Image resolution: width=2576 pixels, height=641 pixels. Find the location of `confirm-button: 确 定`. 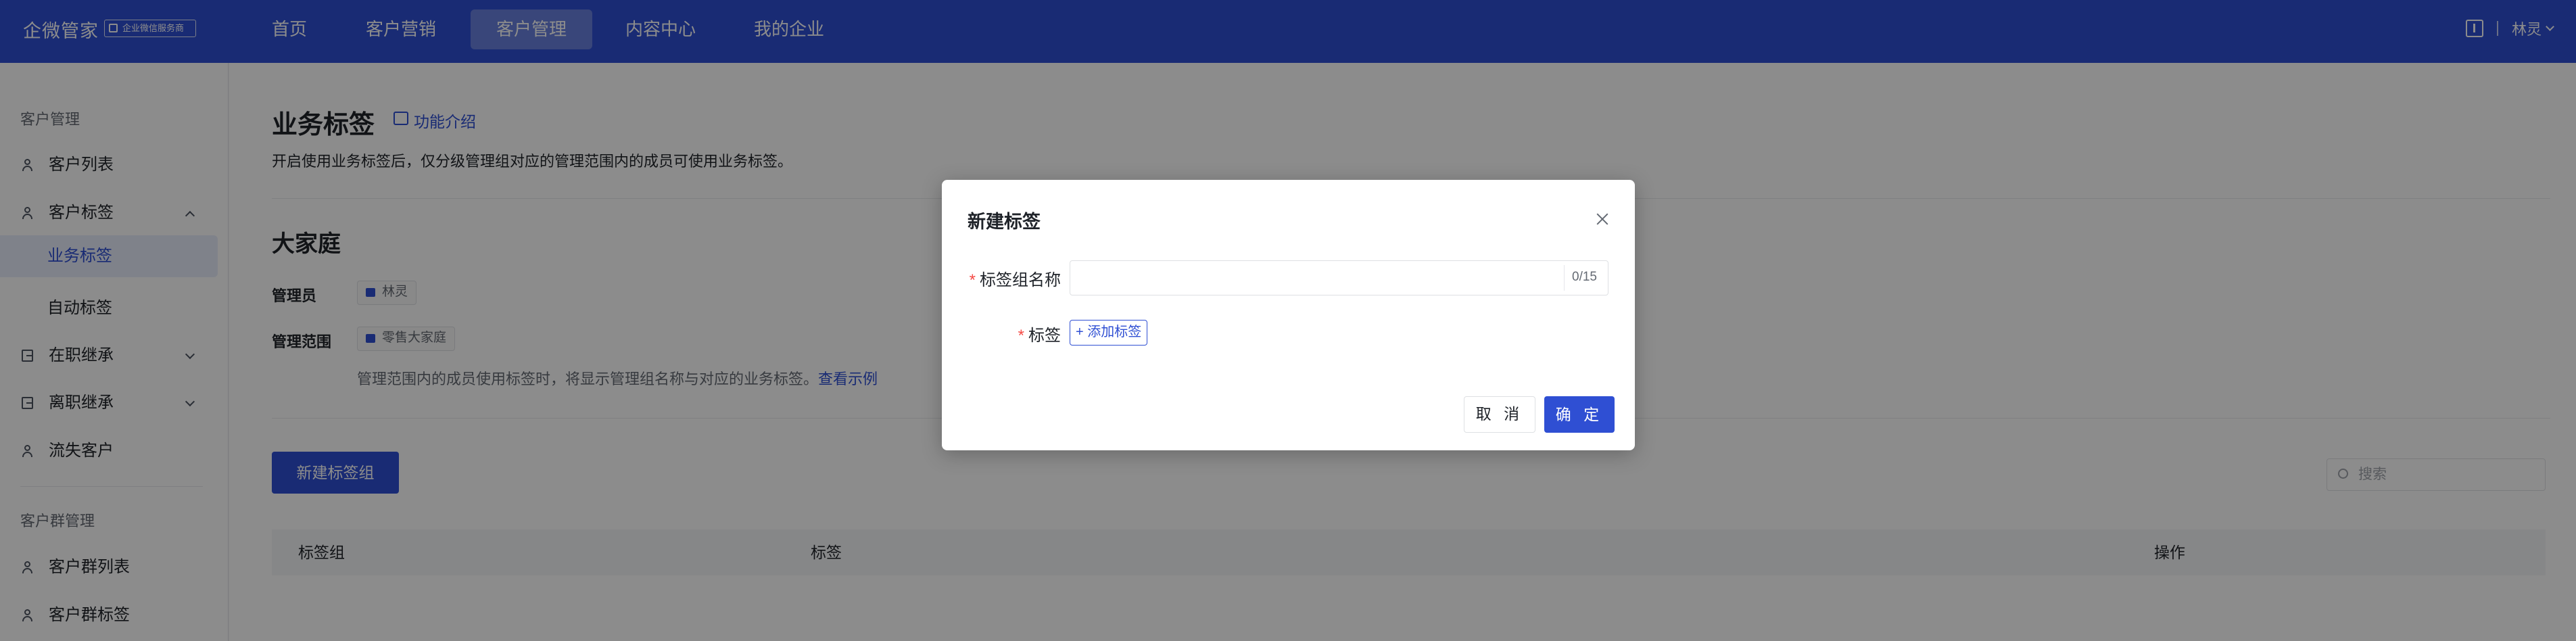

confirm-button: 确 定 is located at coordinates (1579, 415).